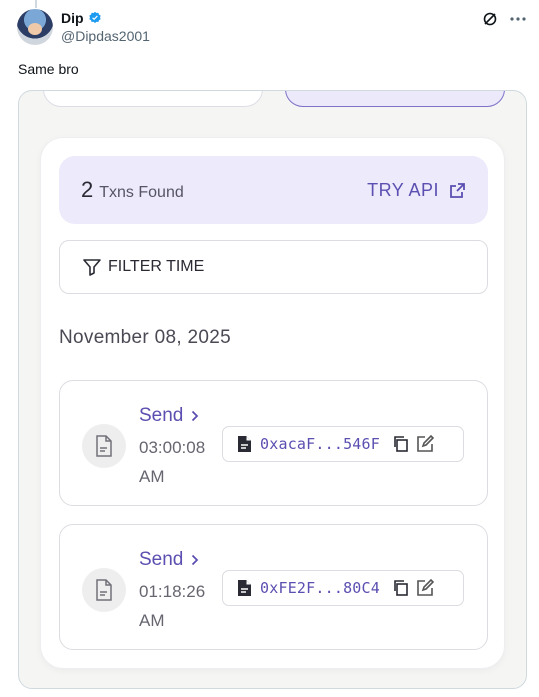  I want to click on filter-time-button: FILTER TIME, so click(273, 267).